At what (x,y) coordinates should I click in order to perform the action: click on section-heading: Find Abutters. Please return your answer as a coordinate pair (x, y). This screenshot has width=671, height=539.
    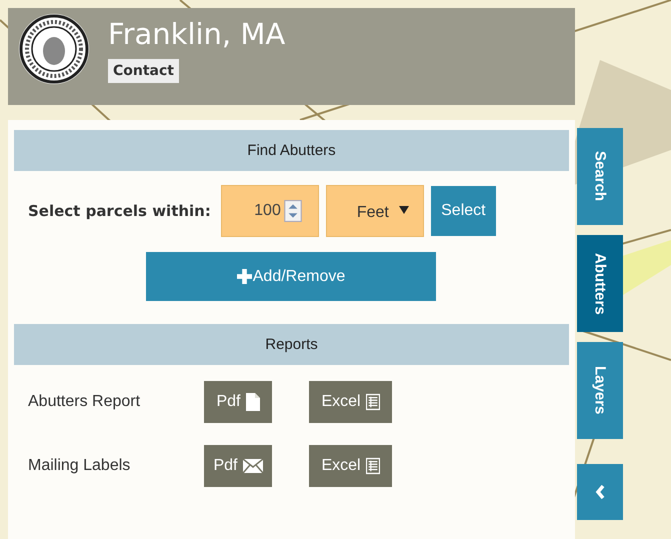
    Looking at the image, I should click on (291, 150).